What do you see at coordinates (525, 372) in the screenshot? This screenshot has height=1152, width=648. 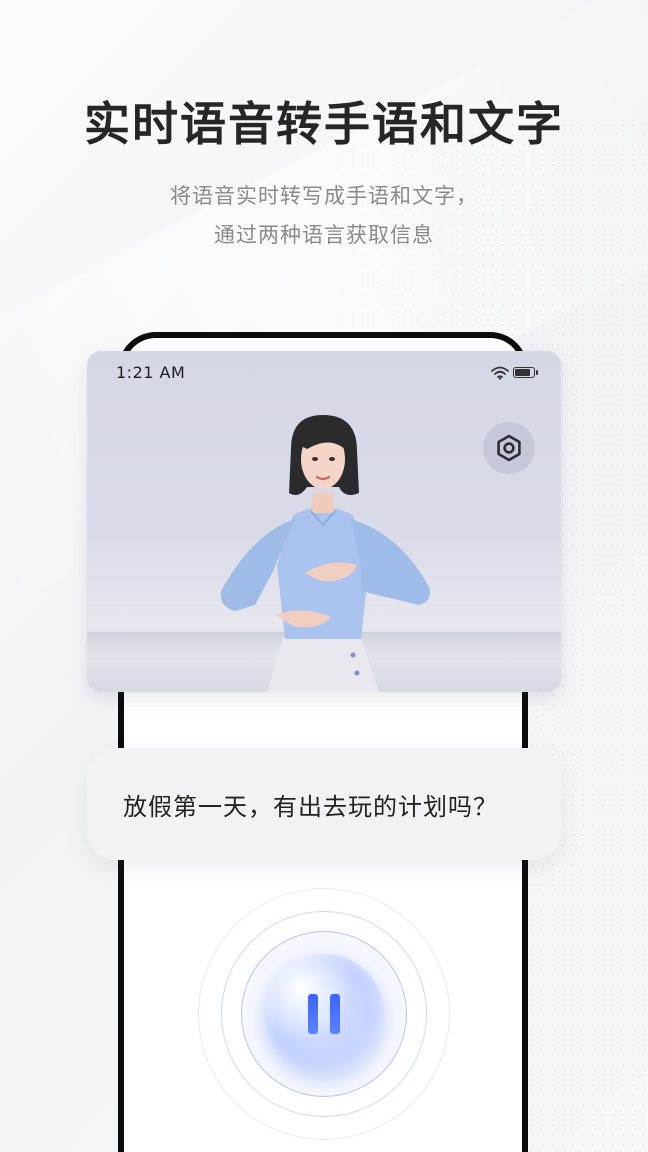 I see `battery-icon` at bounding box center [525, 372].